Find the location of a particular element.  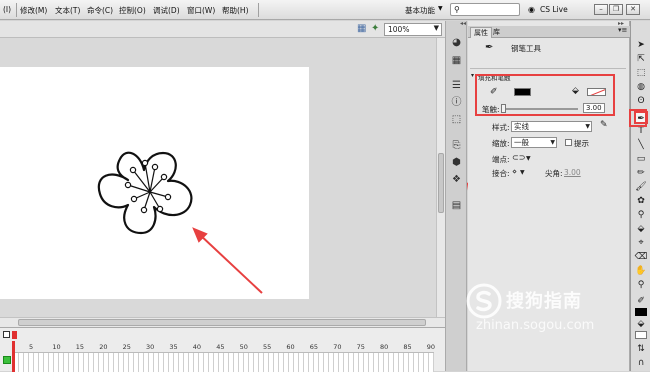

tab-properties: 属性 is located at coordinates (481, 32).